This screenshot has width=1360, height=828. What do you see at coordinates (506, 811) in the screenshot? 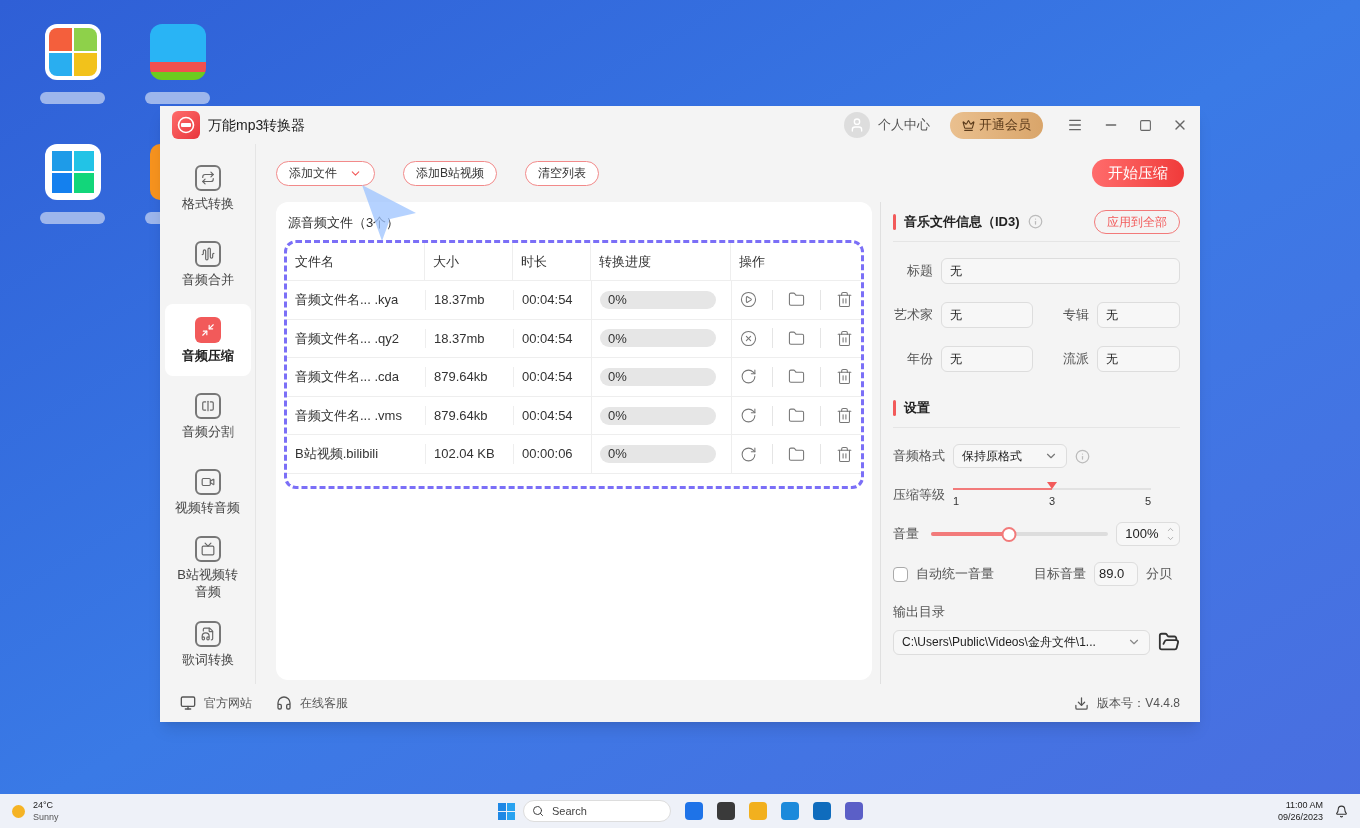
I see `start-icon` at bounding box center [506, 811].